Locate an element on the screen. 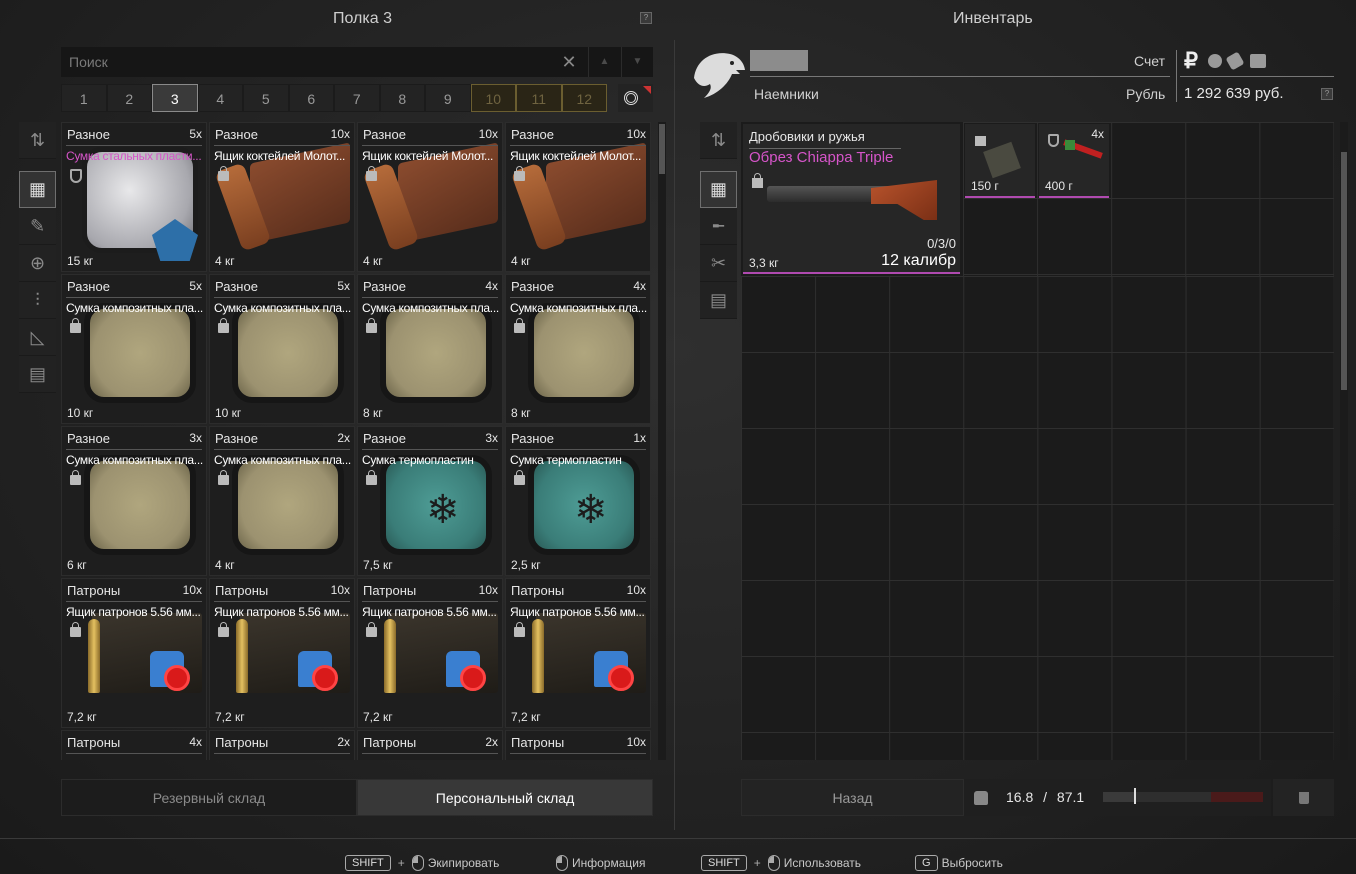 Image resolution: width=1356 pixels, height=874 pixels. hint-drop: G Выбросить is located at coordinates (959, 863).